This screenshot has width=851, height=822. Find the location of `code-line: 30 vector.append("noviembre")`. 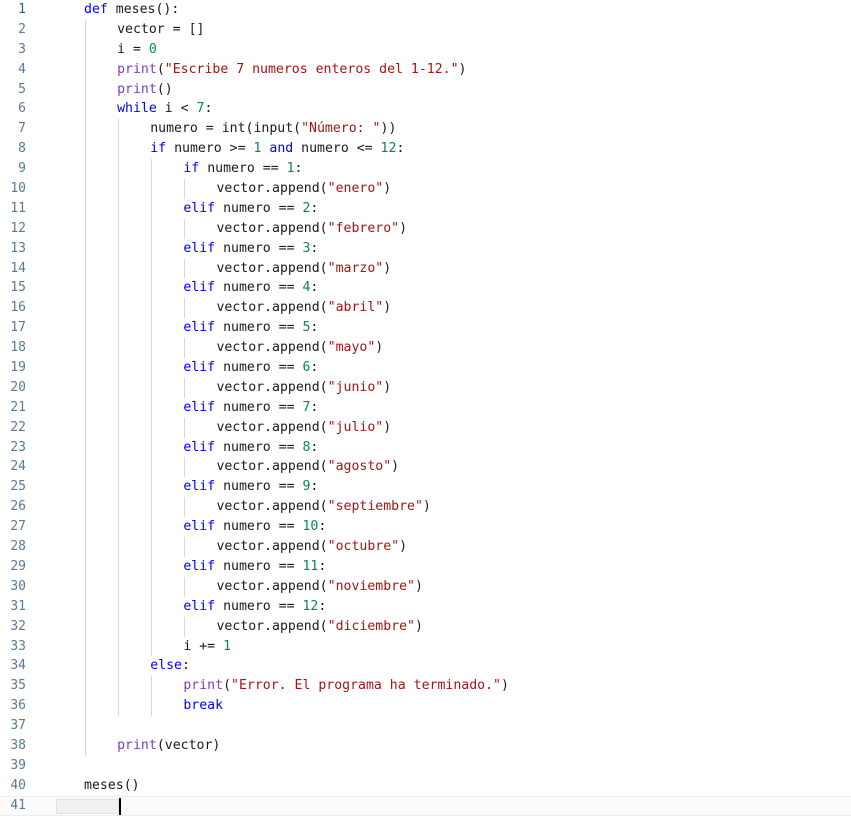

code-line: 30 vector.append("noviembre") is located at coordinates (425, 586).